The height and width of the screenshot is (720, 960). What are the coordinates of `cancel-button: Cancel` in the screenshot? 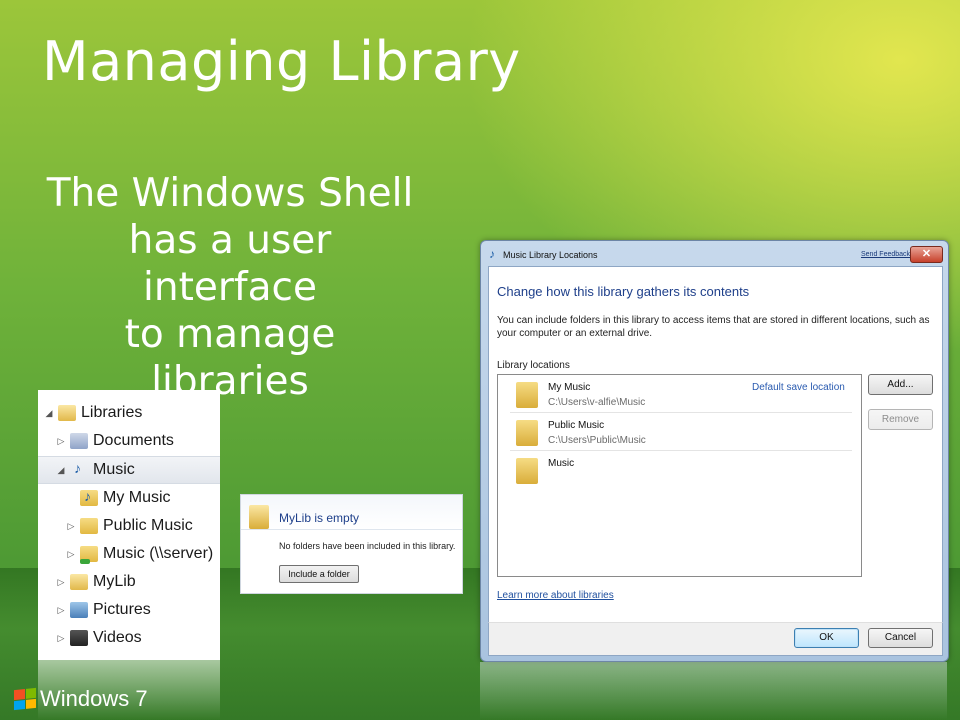 It's located at (900, 638).